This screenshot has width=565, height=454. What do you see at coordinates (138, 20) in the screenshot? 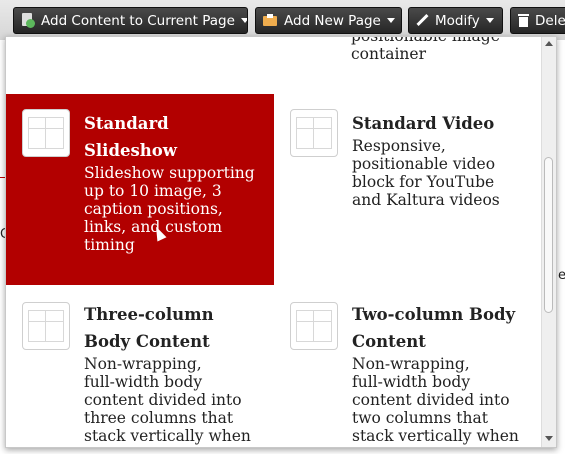
I see `add-content-label: Add Content to Current Page` at bounding box center [138, 20].